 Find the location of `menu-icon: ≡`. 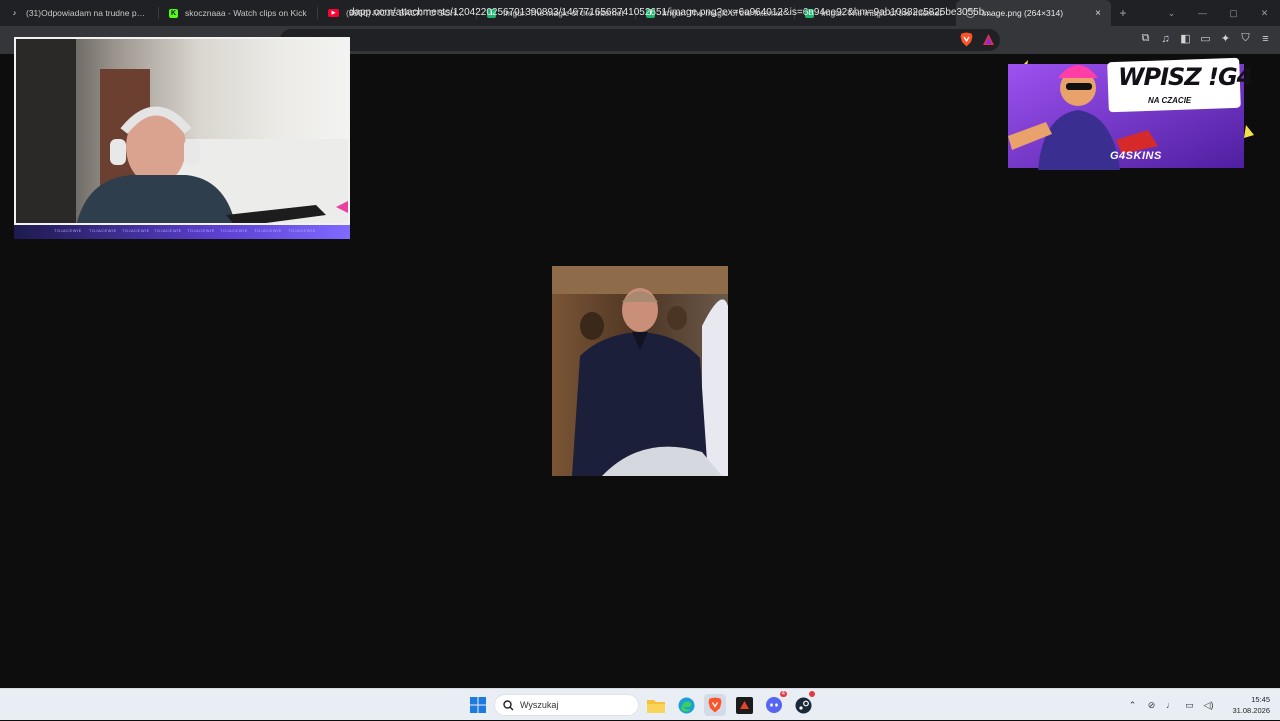

menu-icon: ≡ is located at coordinates (1265, 38).